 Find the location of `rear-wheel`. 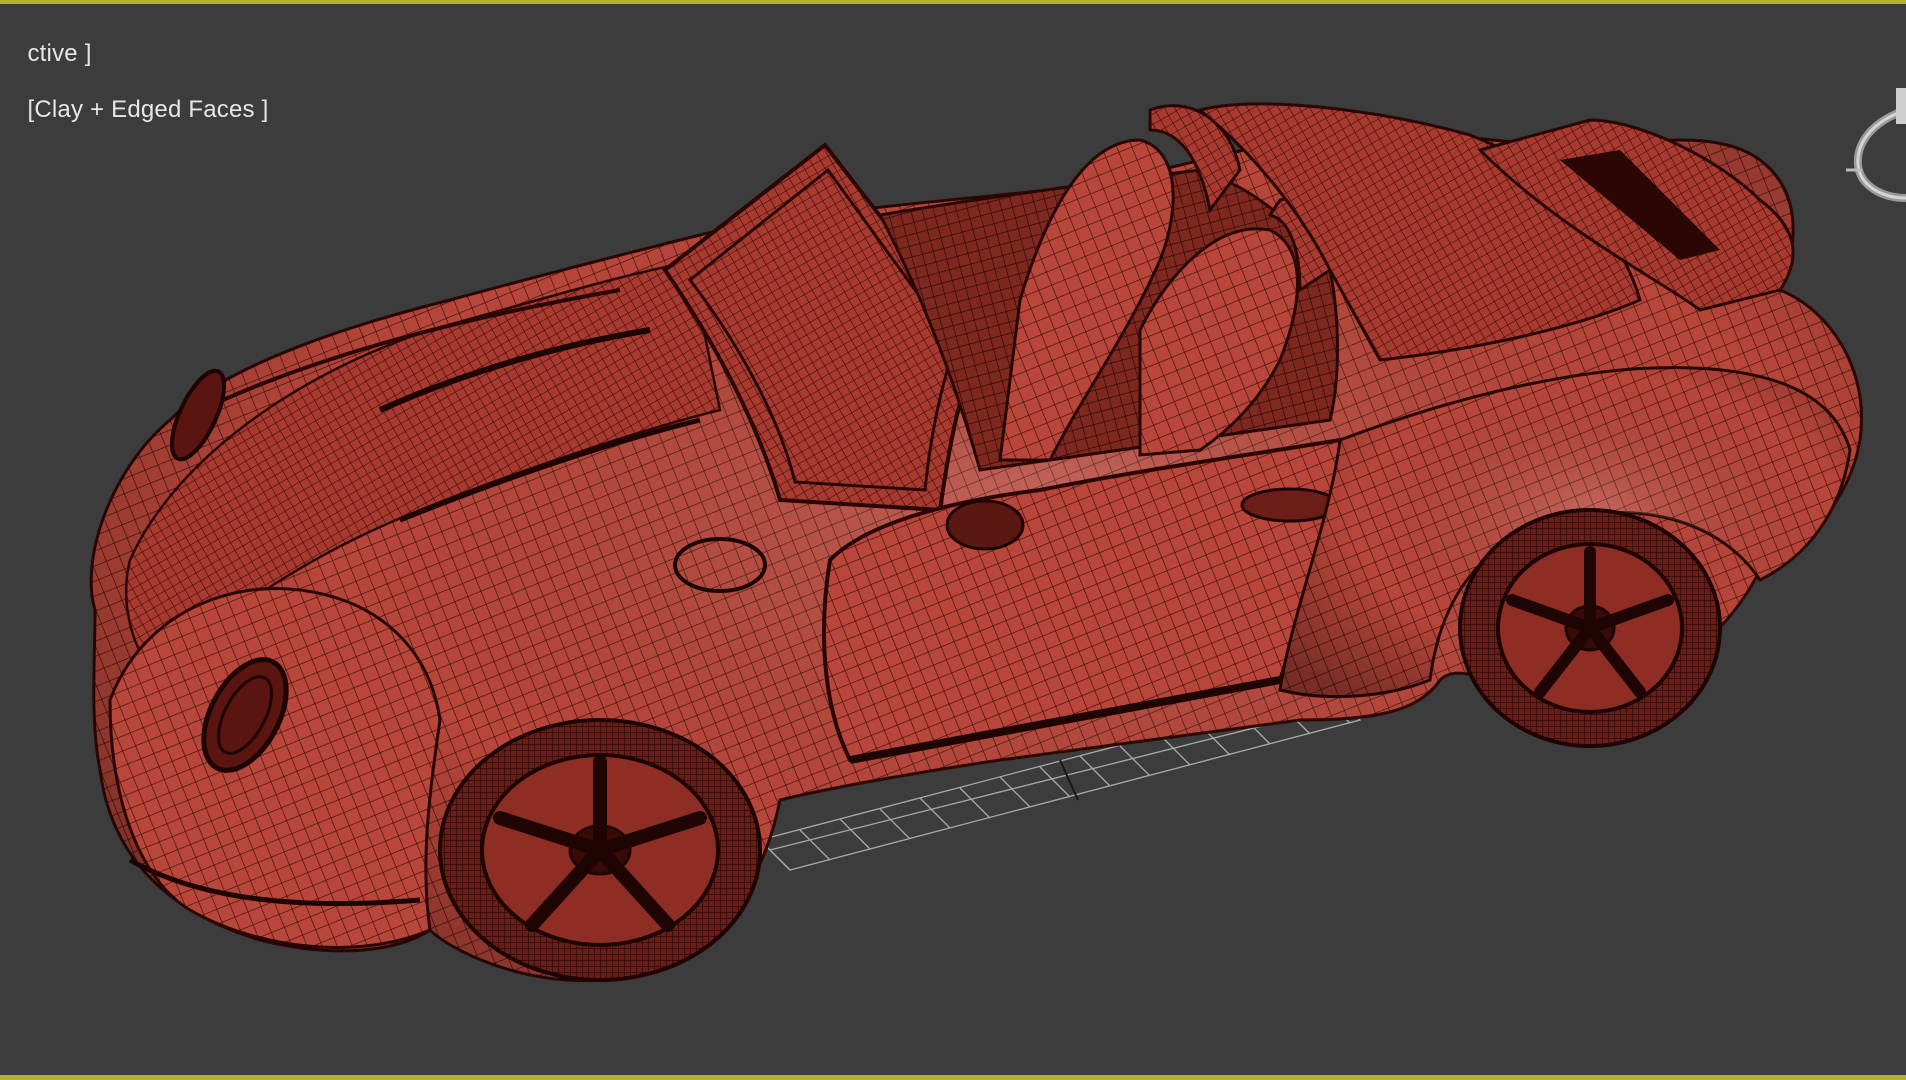

rear-wheel is located at coordinates (1590, 628).